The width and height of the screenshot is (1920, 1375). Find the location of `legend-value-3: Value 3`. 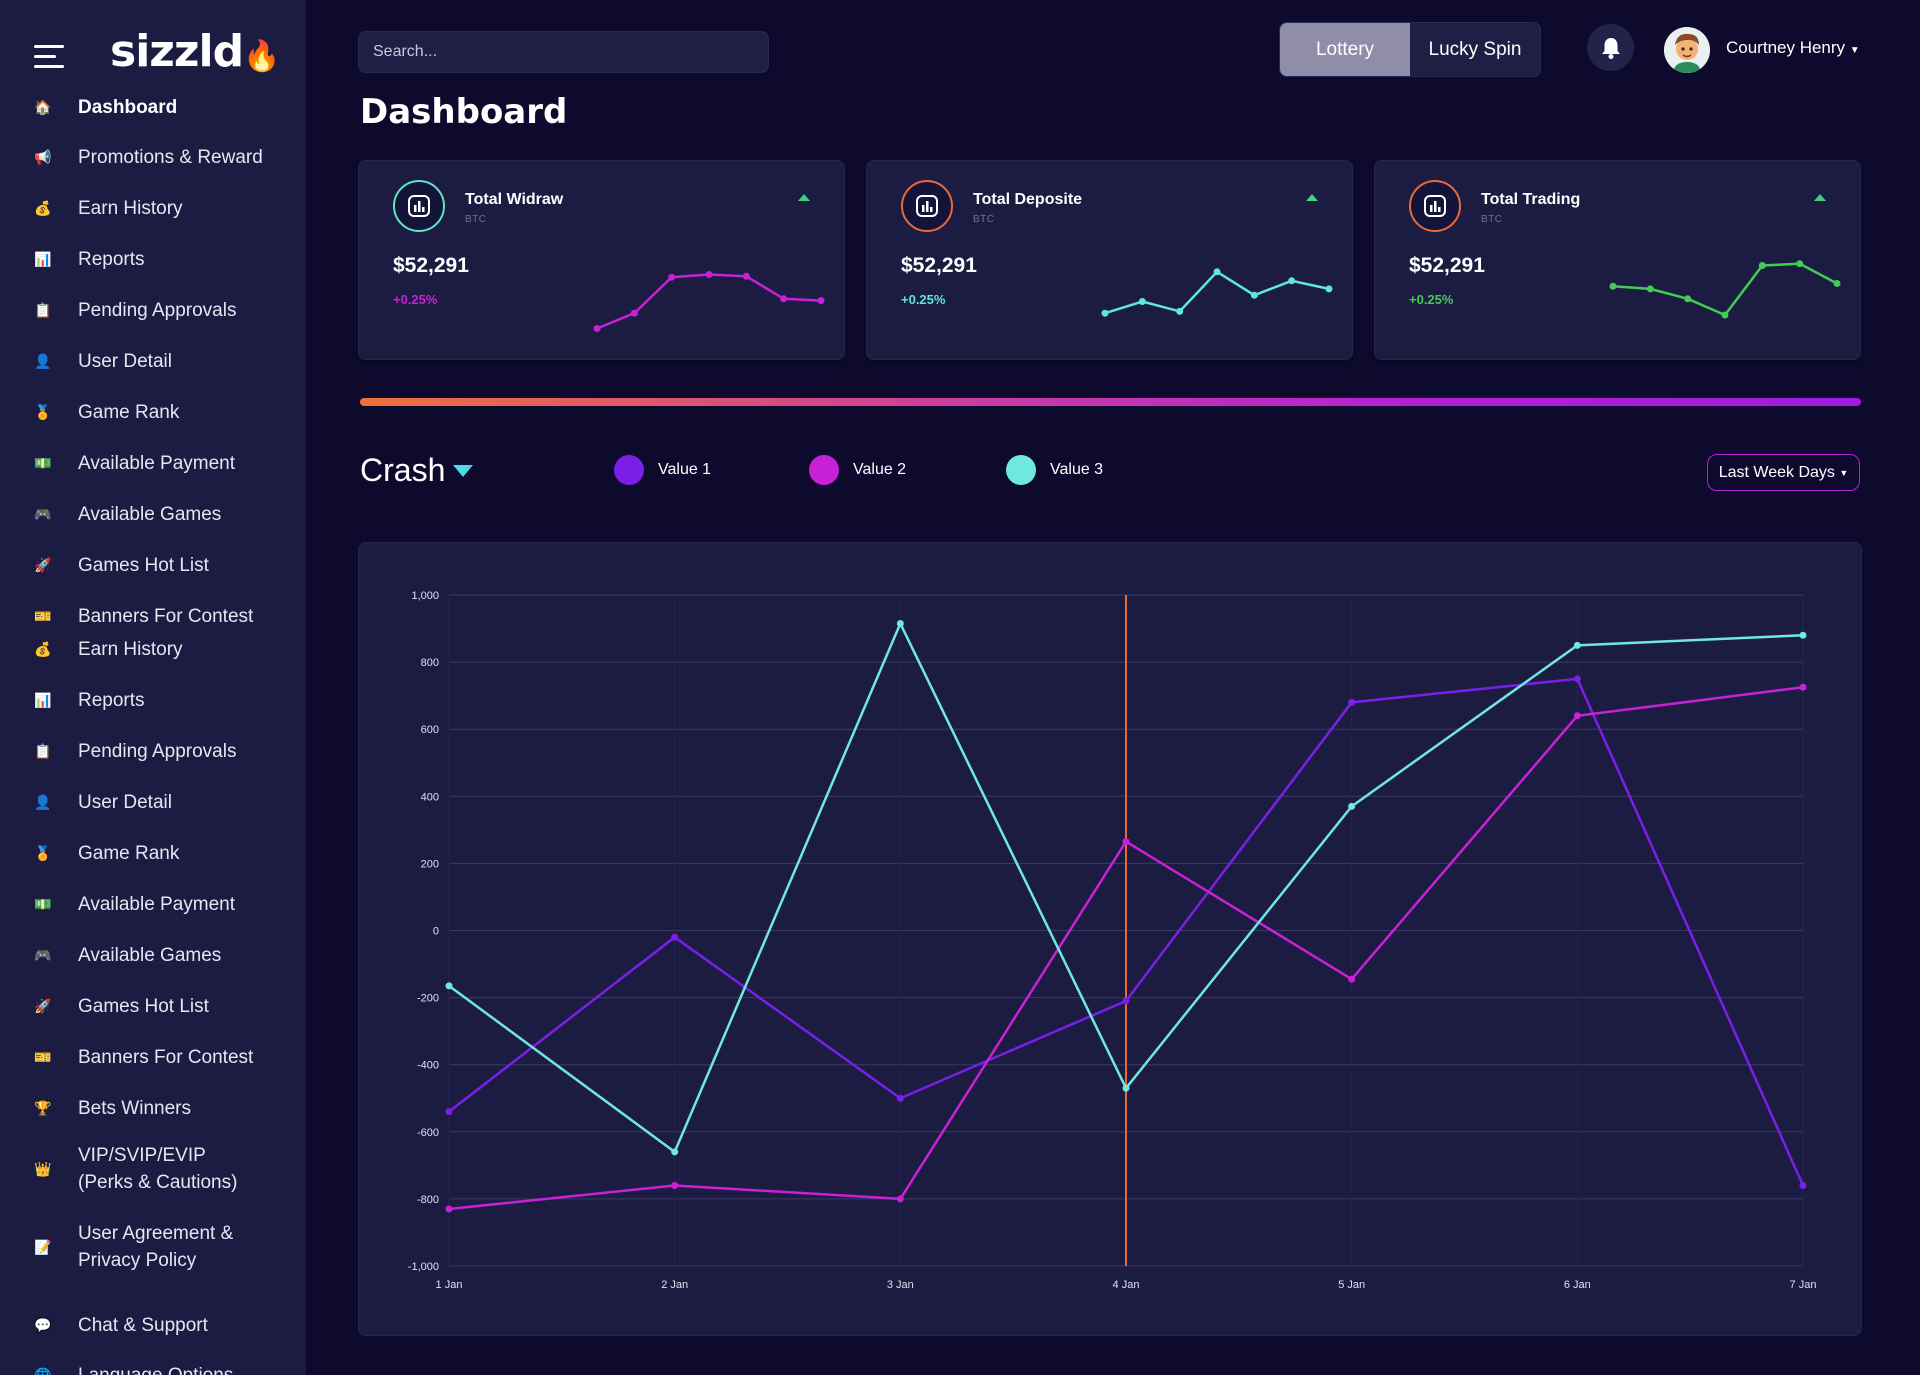

legend-value-3: Value 3 is located at coordinates (1054, 470).